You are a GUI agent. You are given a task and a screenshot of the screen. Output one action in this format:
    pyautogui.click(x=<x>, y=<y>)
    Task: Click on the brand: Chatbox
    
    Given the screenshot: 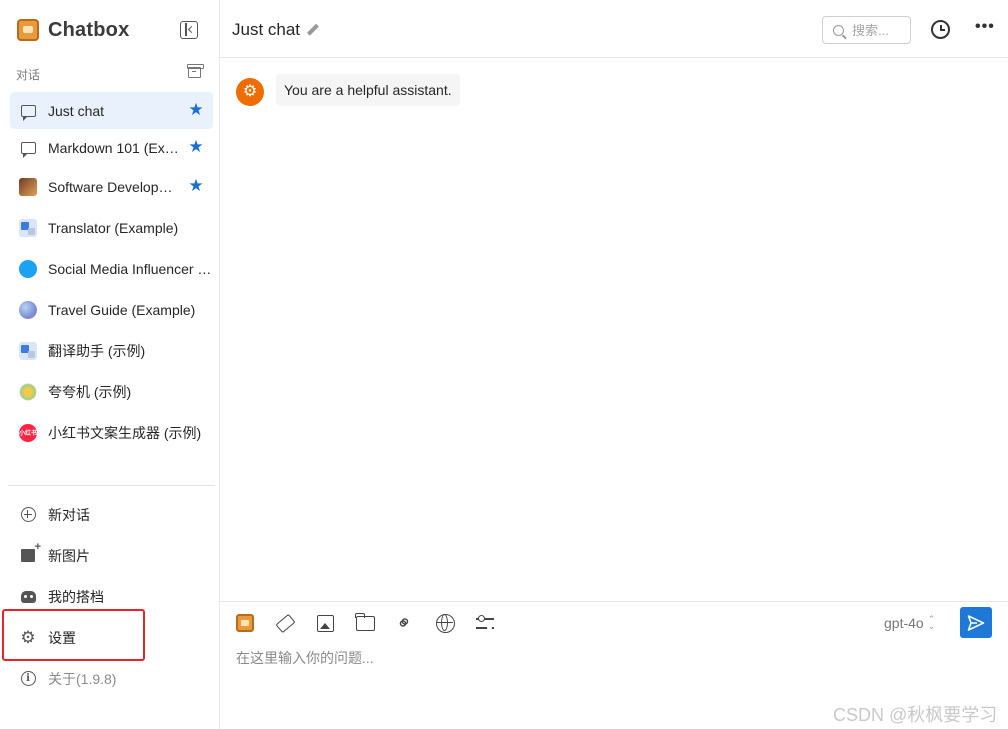 What is the action you would take?
    pyautogui.click(x=73, y=30)
    